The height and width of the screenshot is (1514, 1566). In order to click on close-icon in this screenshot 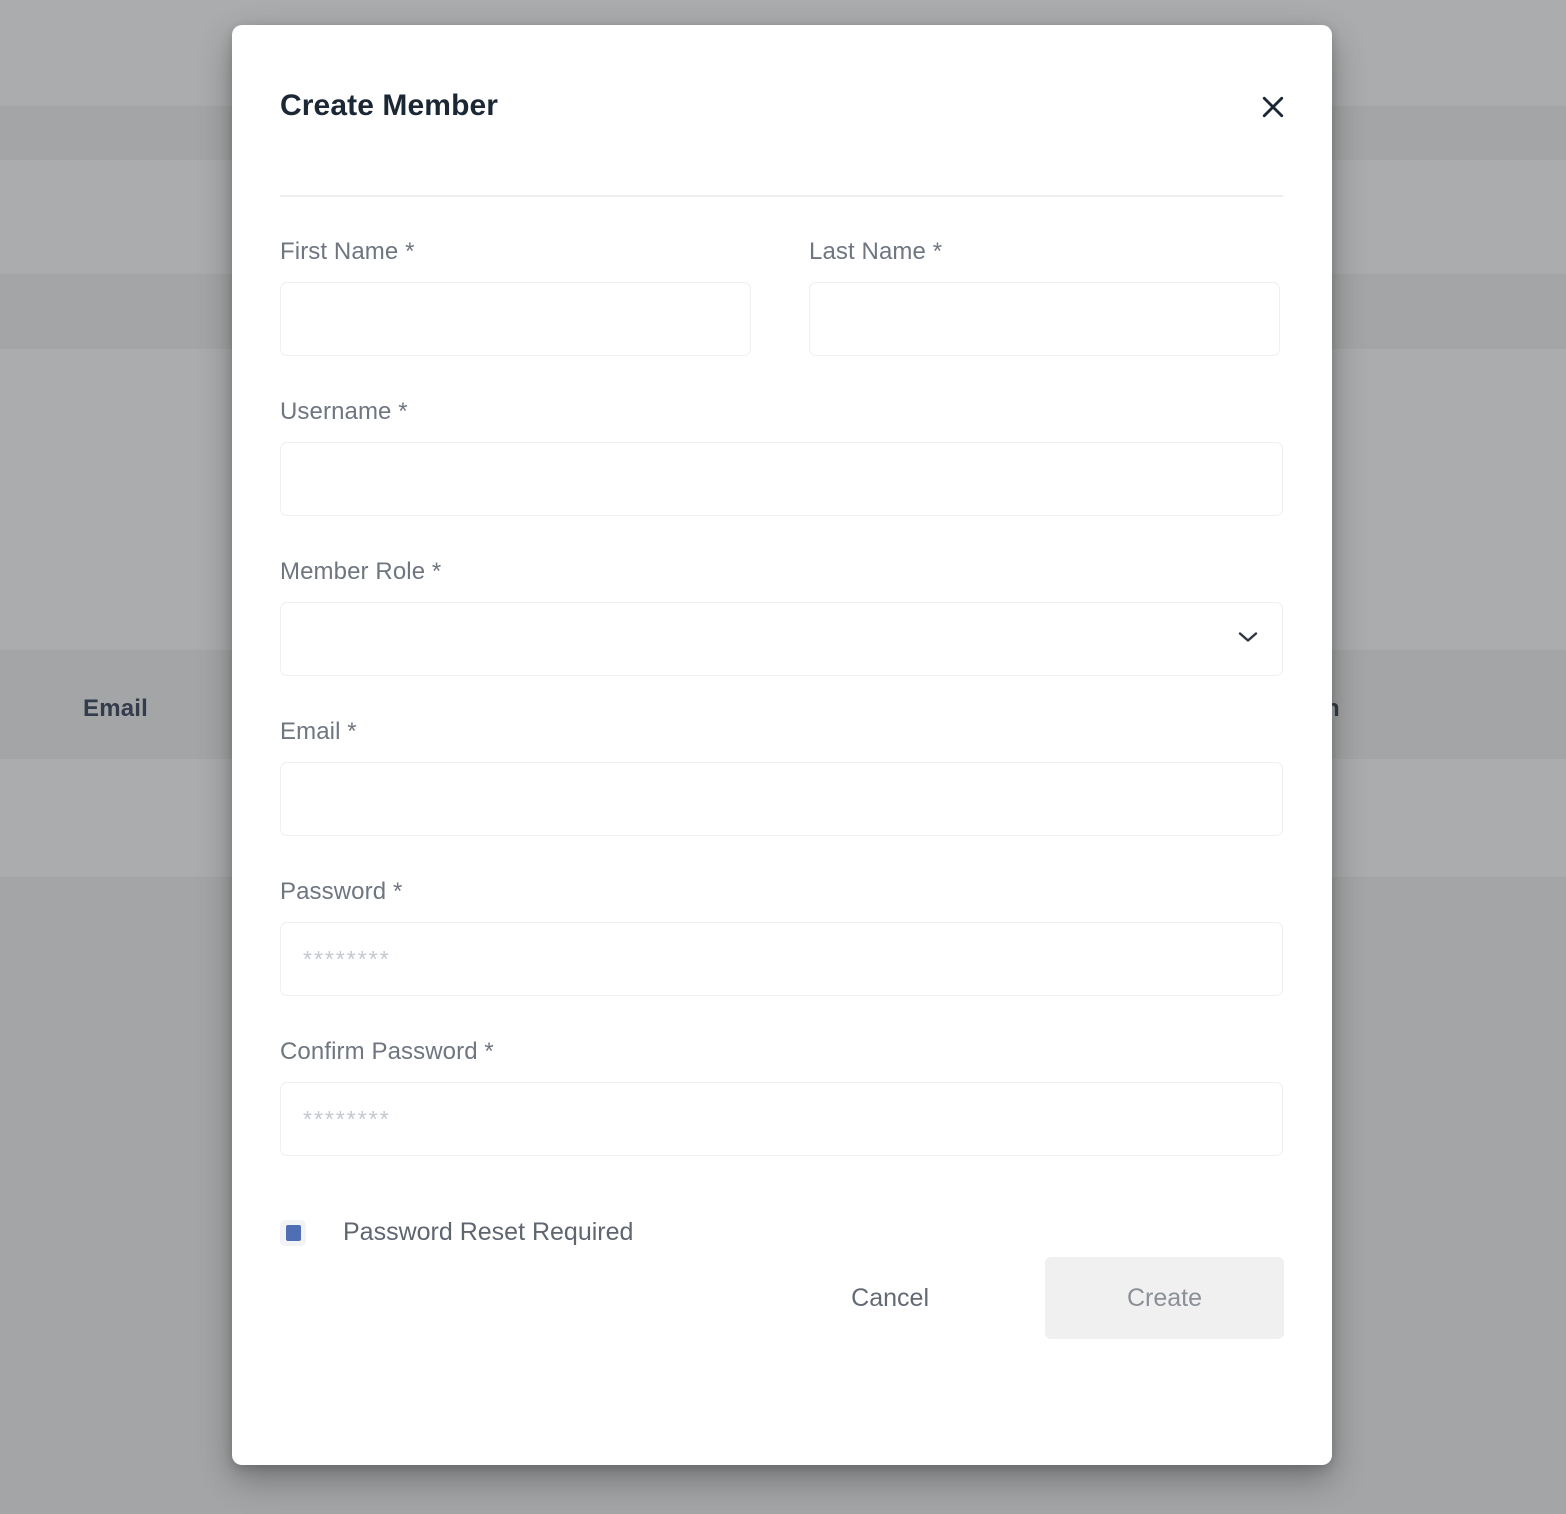, I will do `click(1273, 107)`.